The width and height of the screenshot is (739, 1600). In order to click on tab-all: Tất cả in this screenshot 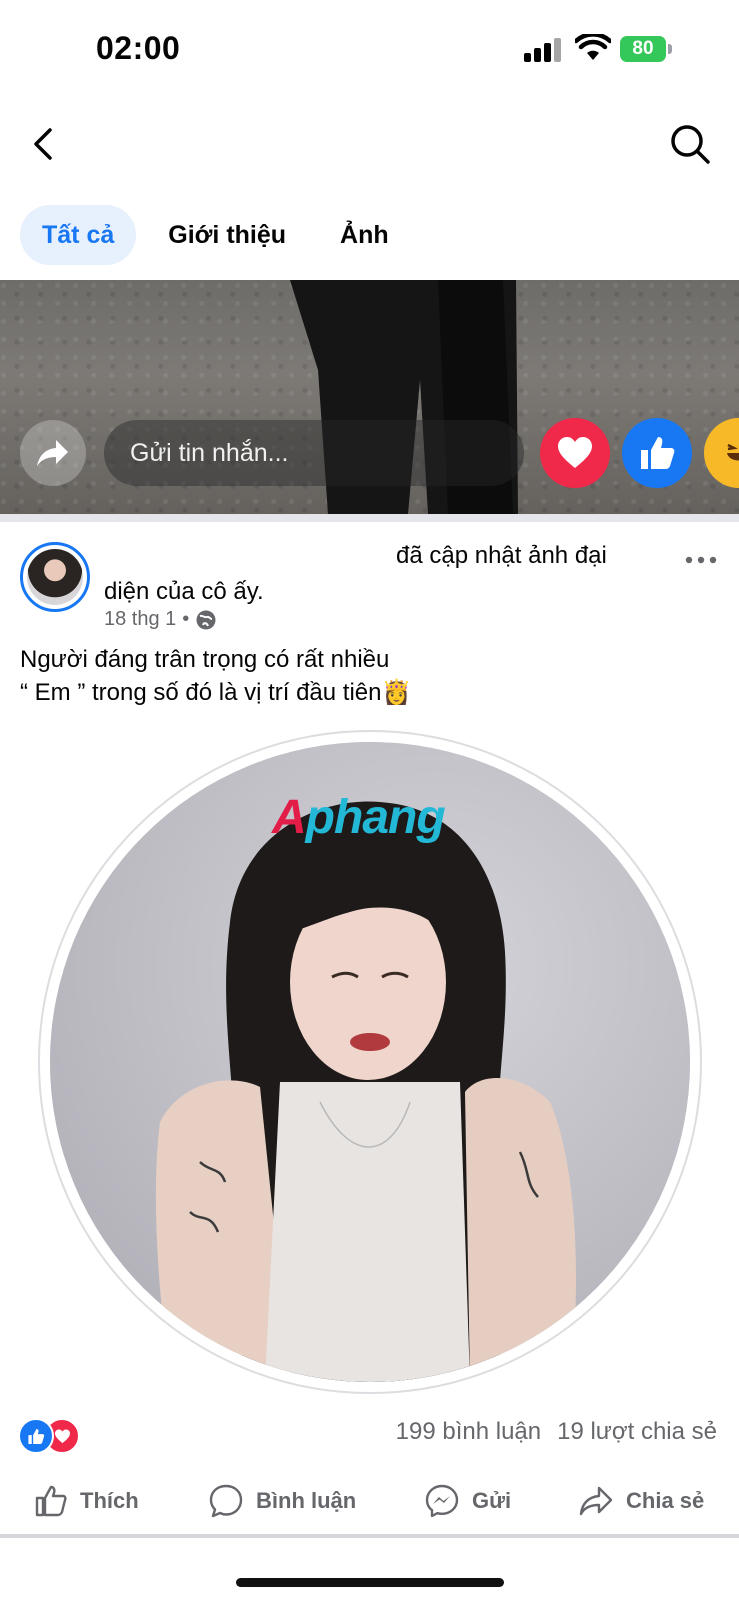, I will do `click(78, 235)`.